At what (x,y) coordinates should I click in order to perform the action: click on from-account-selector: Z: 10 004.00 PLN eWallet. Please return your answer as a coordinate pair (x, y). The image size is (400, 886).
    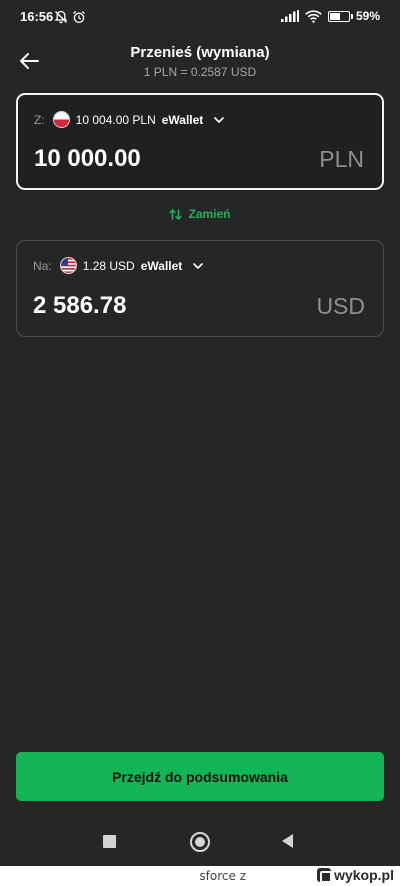
    Looking at the image, I should click on (130, 119).